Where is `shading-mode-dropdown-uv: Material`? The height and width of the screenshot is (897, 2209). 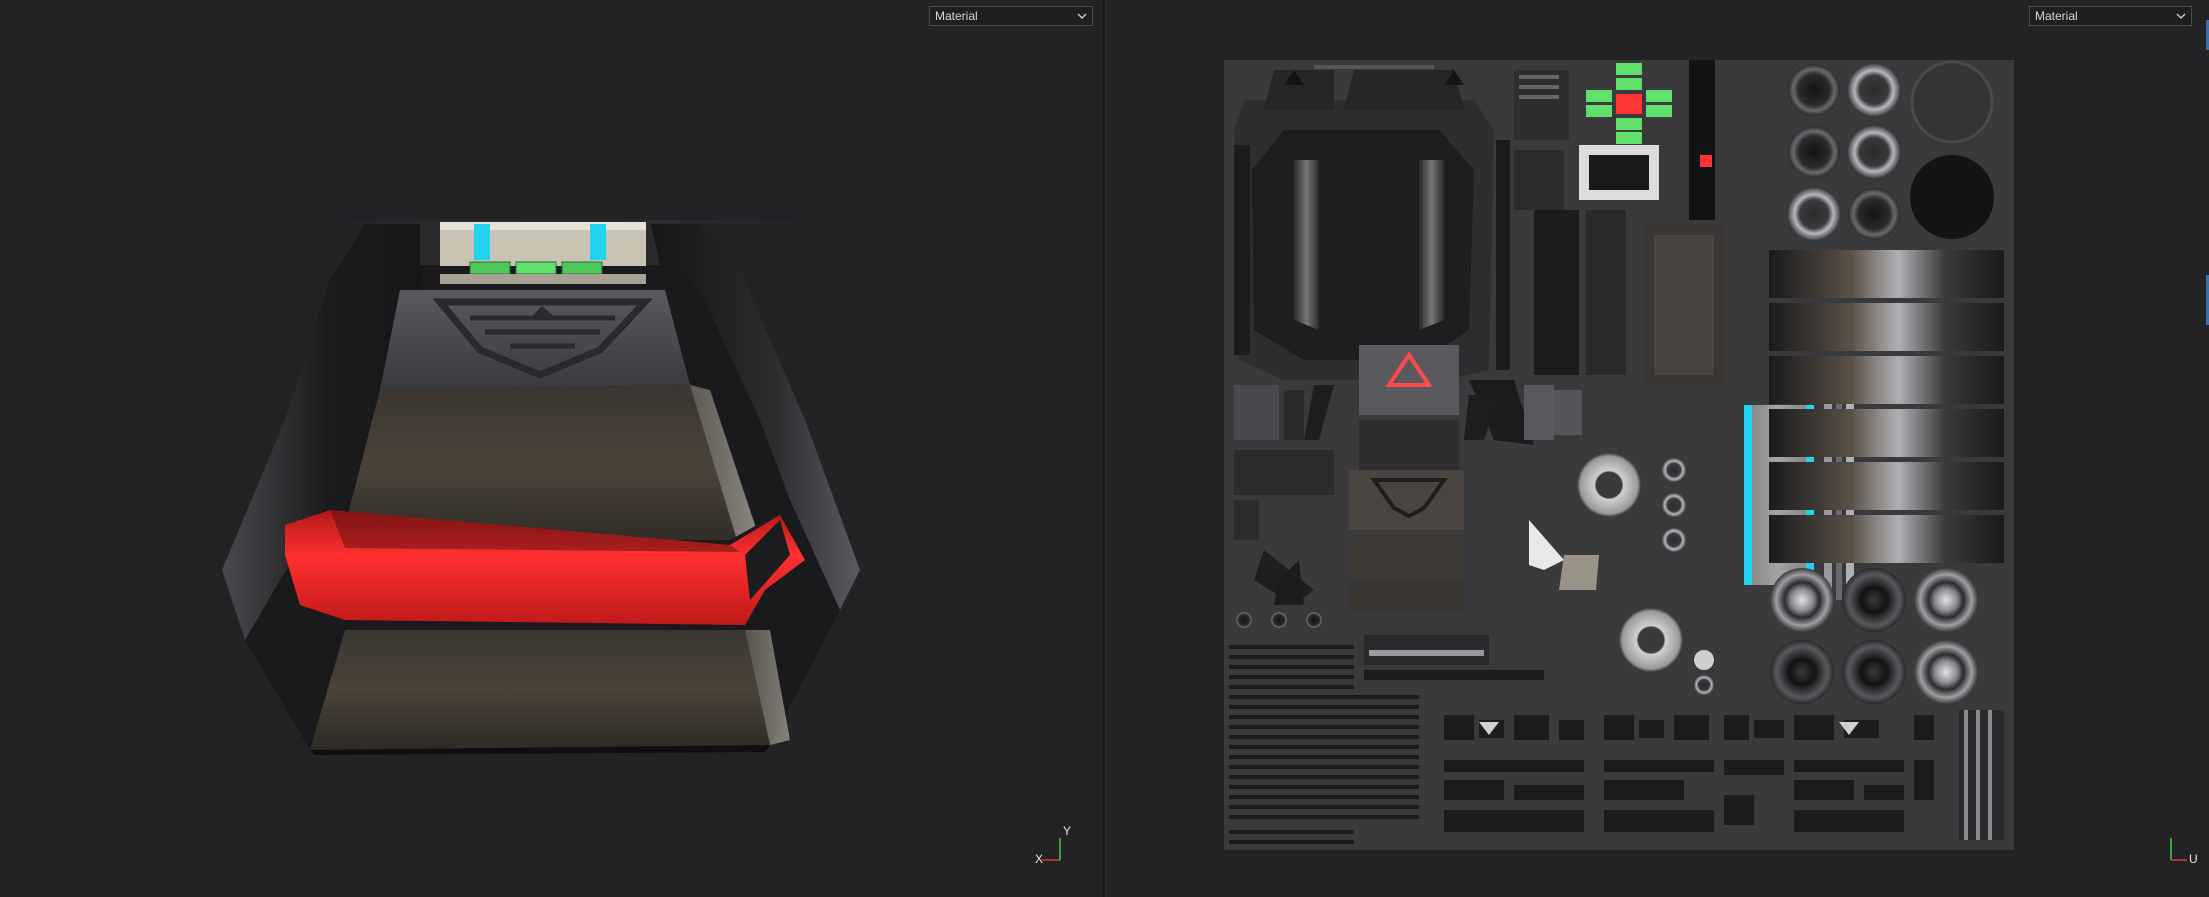 shading-mode-dropdown-uv: Material is located at coordinates (2110, 16).